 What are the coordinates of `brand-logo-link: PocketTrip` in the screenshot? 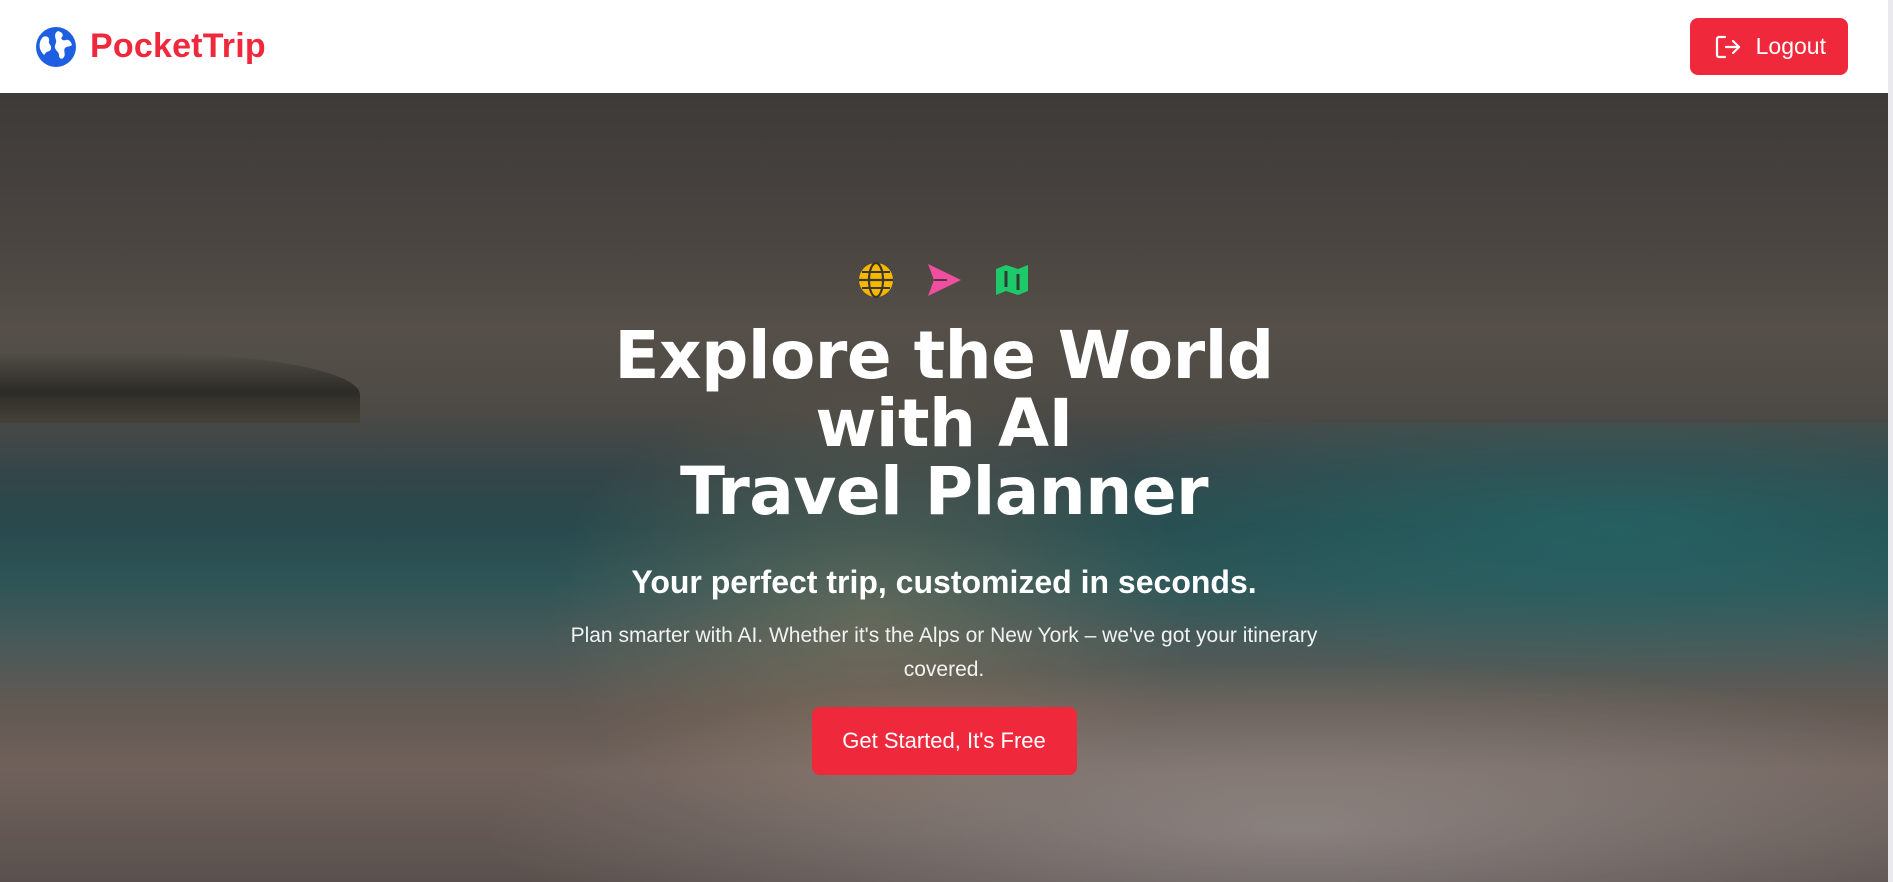 It's located at (150, 47).